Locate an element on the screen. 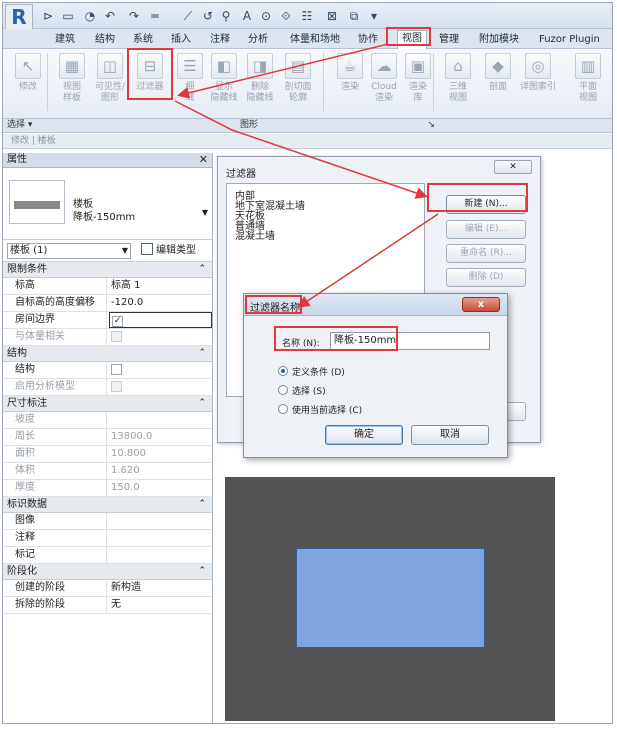  sync-icon: ◔ is located at coordinates (90, 16).